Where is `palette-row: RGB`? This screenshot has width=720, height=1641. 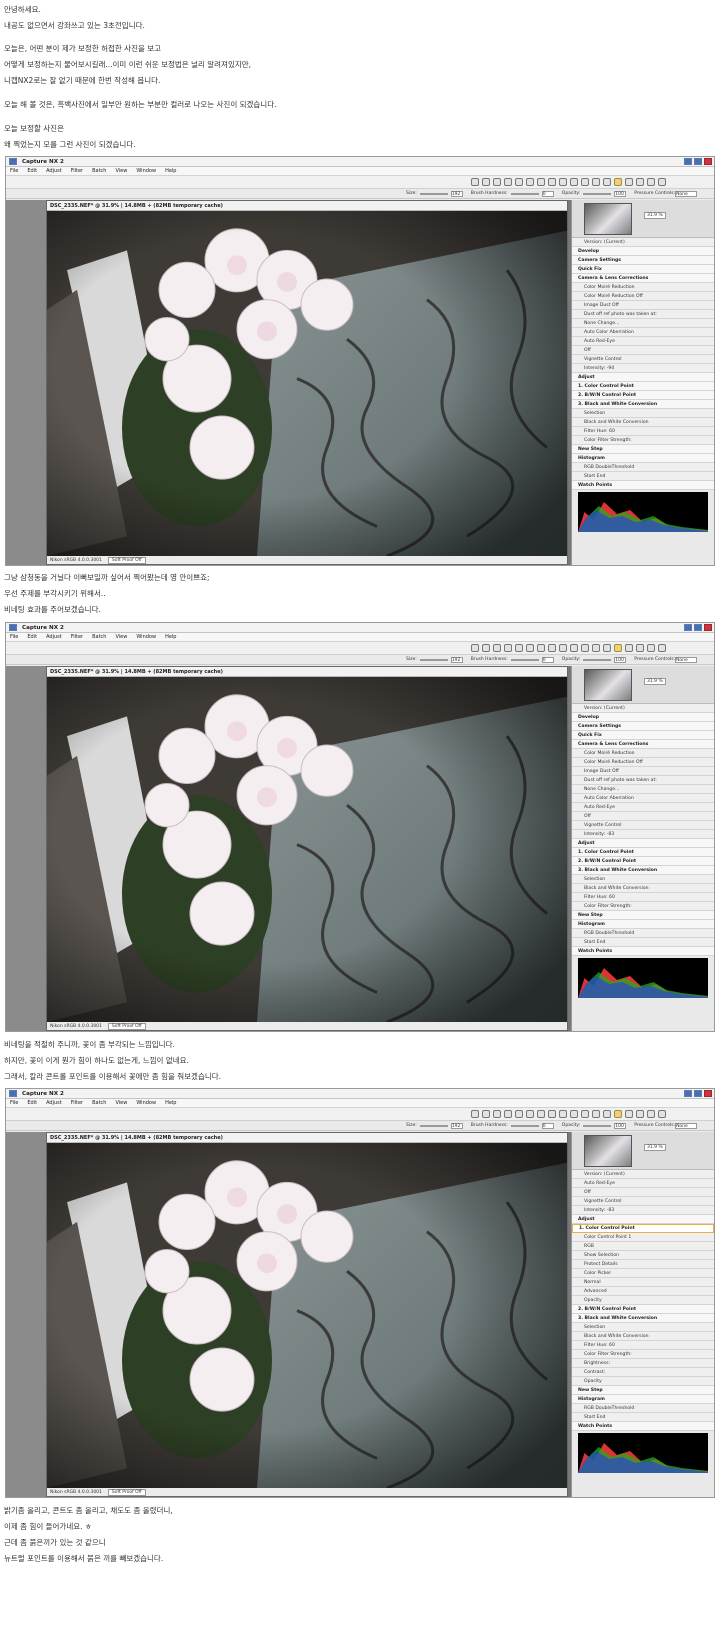
palette-row: RGB is located at coordinates (643, 1246).